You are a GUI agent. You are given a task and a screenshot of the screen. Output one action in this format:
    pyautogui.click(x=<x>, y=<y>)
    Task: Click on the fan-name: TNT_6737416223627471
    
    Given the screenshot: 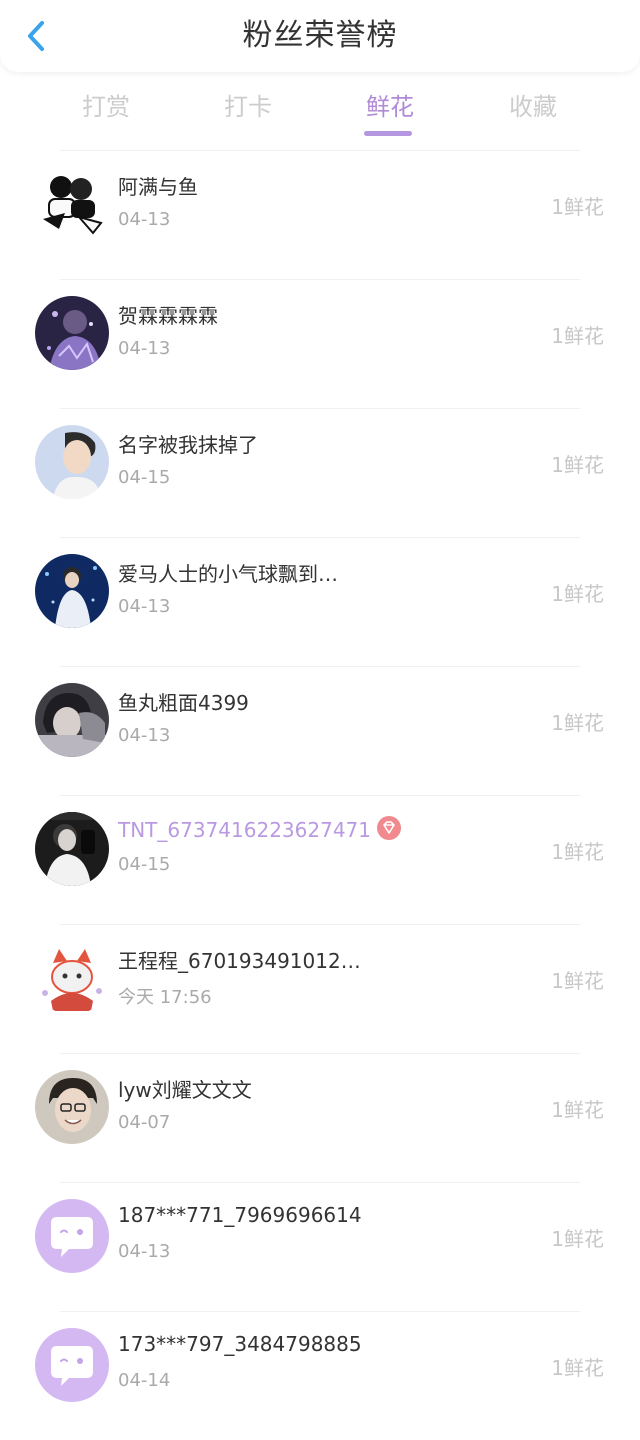 What is the action you would take?
    pyautogui.click(x=259, y=829)
    